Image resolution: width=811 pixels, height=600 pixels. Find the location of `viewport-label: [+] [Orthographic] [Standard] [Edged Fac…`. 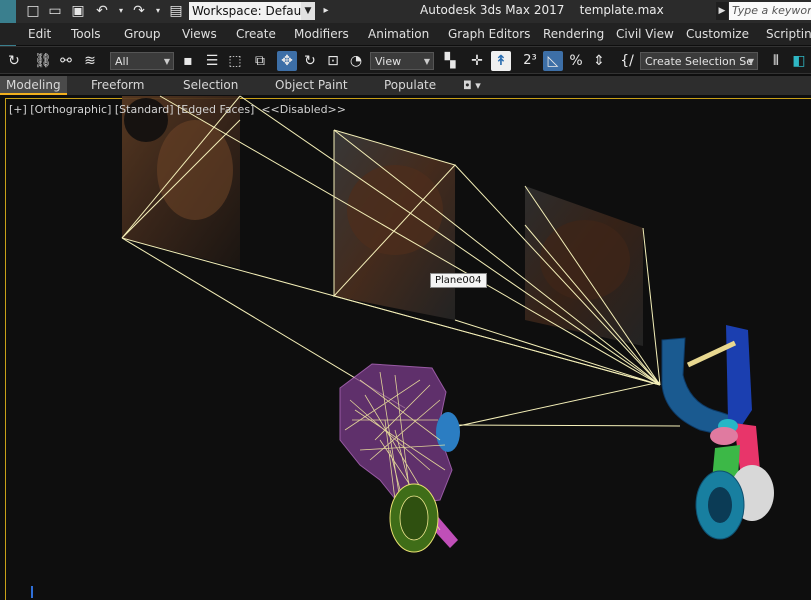

viewport-label: [+] [Orthographic] [Standard] [Edged Fac… is located at coordinates (177, 109).